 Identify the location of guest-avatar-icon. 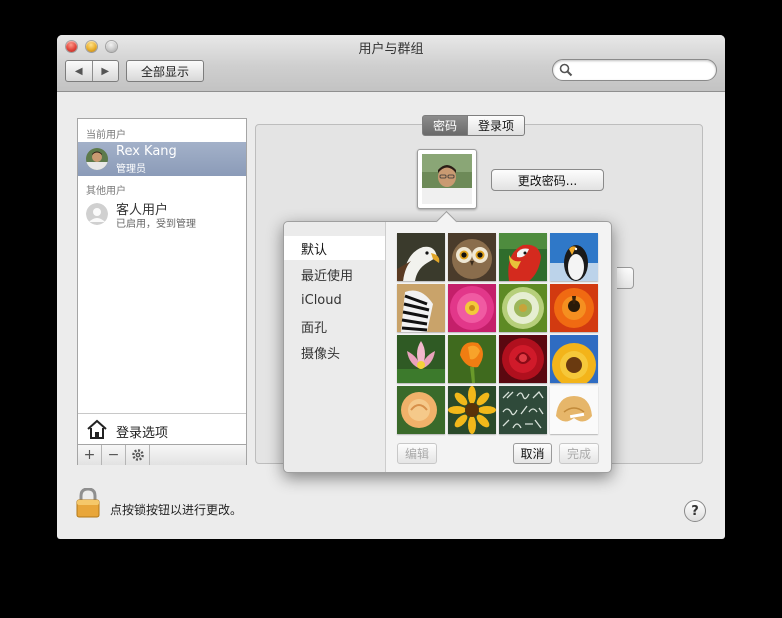
(97, 214).